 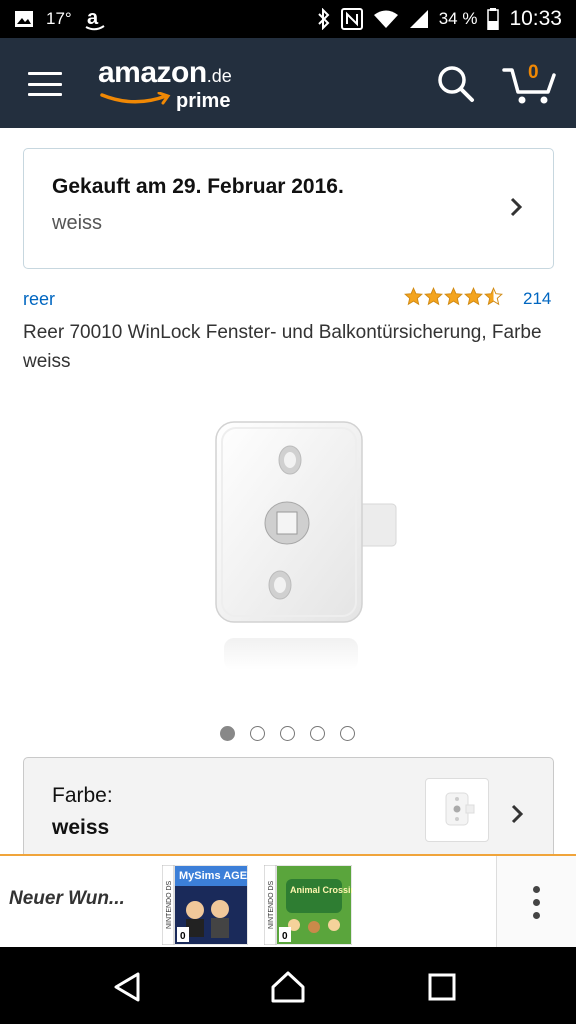 I want to click on variant-thumbnail, so click(x=457, y=810).